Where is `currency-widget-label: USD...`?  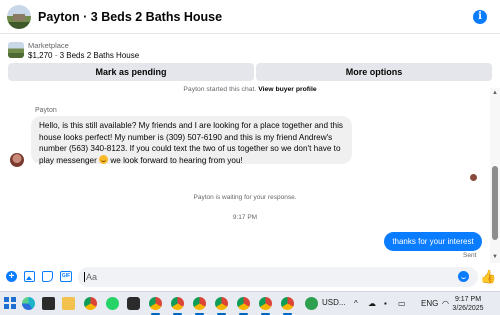 currency-widget-label: USD... is located at coordinates (334, 302).